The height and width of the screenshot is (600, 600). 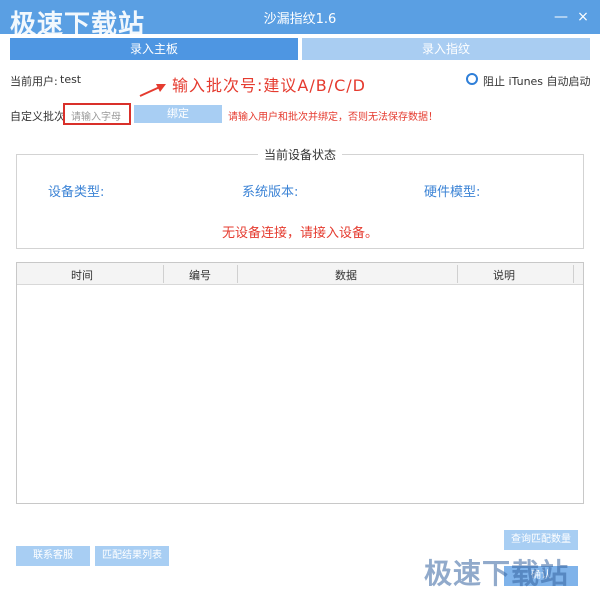 What do you see at coordinates (82, 275) in the screenshot?
I see `column-header-time: 时间` at bounding box center [82, 275].